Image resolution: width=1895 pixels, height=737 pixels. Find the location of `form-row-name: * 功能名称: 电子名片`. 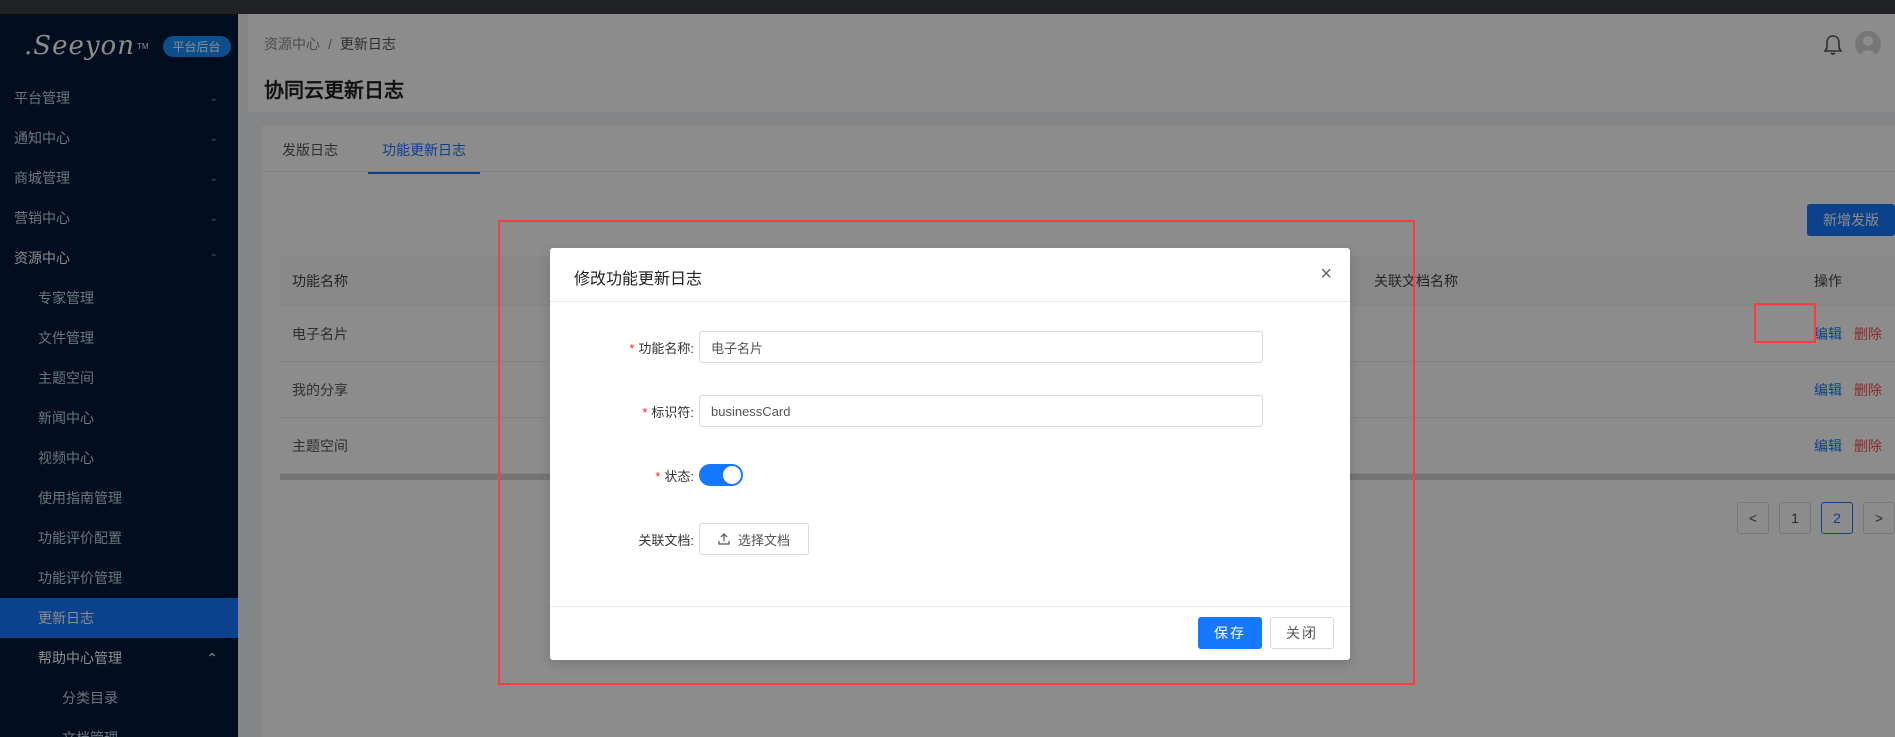

form-row-name: * 功能名称: 电子名片 is located at coordinates (950, 347).